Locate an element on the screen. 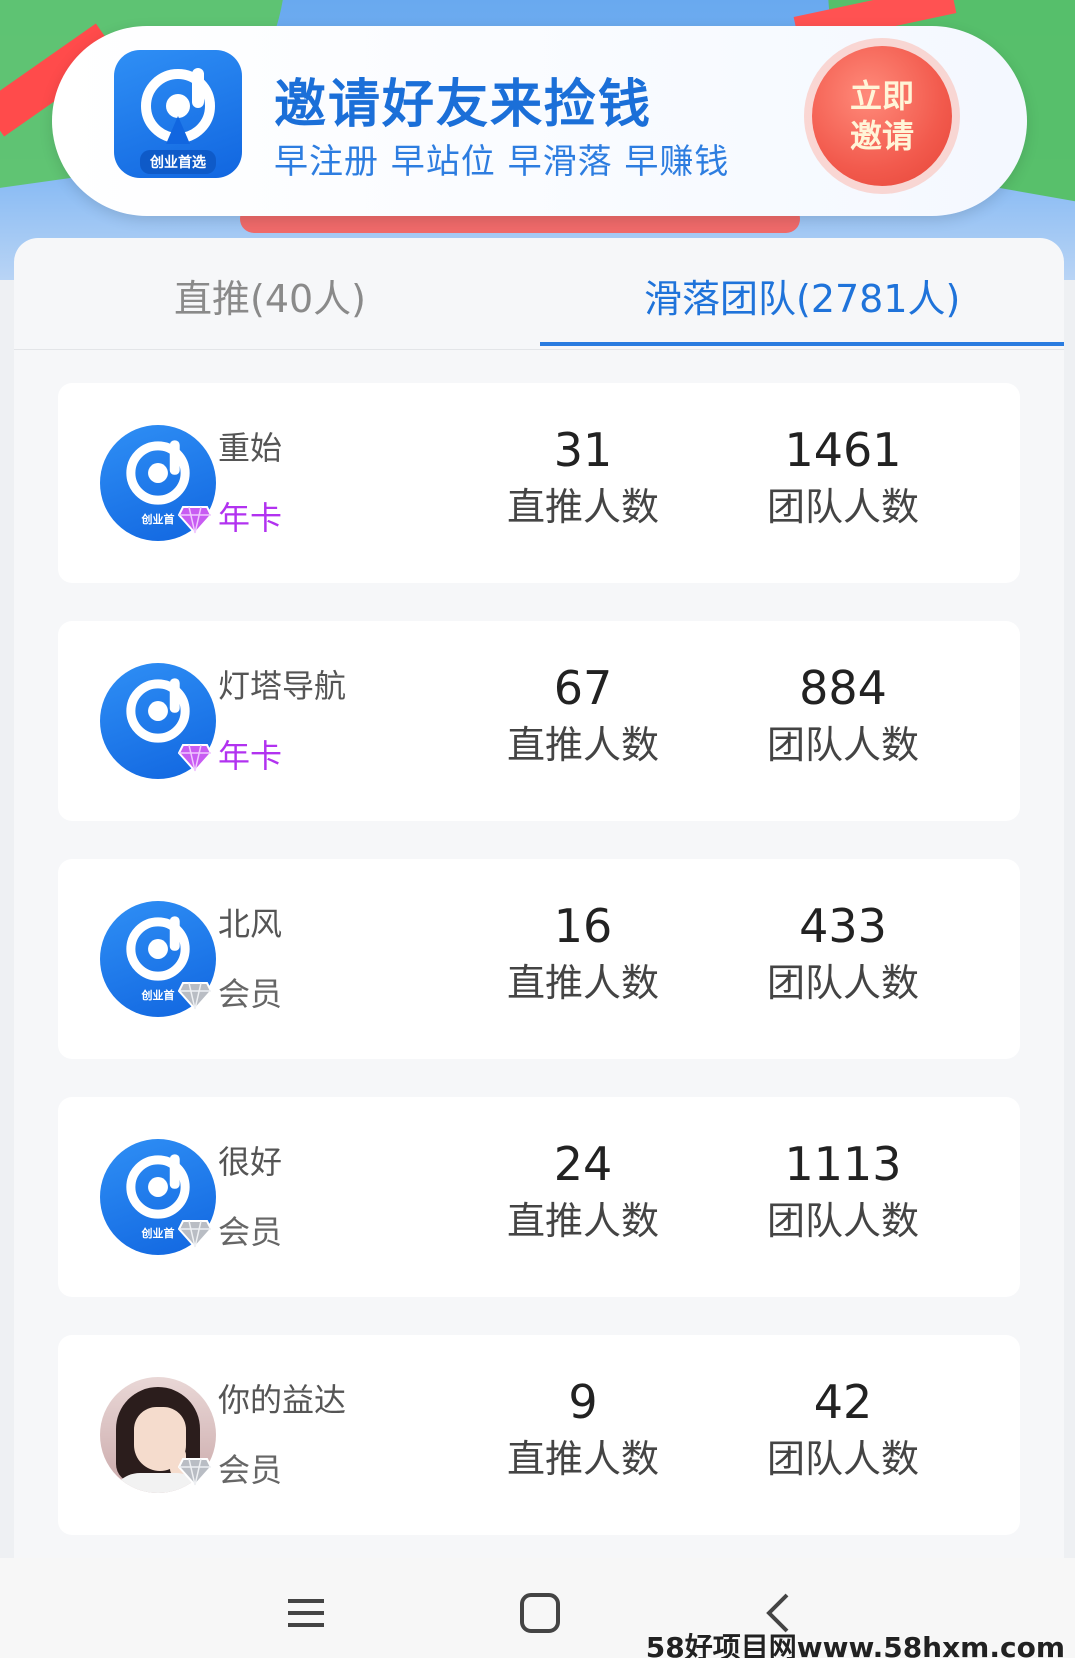  team-count: 433 is located at coordinates (843, 926).